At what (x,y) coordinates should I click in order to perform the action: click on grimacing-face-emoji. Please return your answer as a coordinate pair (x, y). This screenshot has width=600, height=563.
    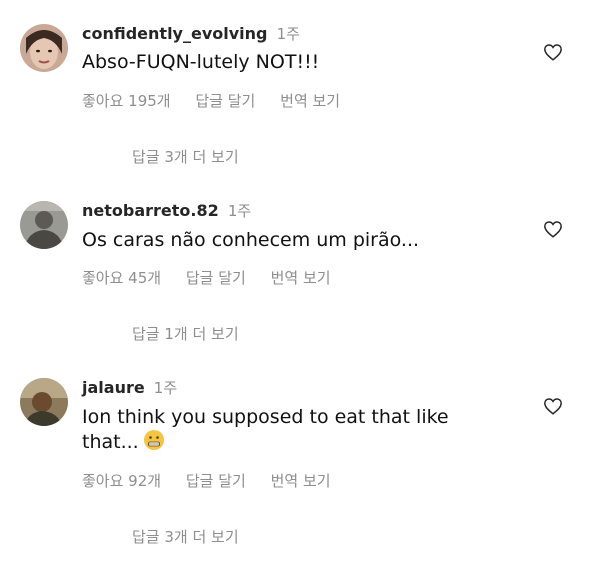
    Looking at the image, I should click on (154, 443).